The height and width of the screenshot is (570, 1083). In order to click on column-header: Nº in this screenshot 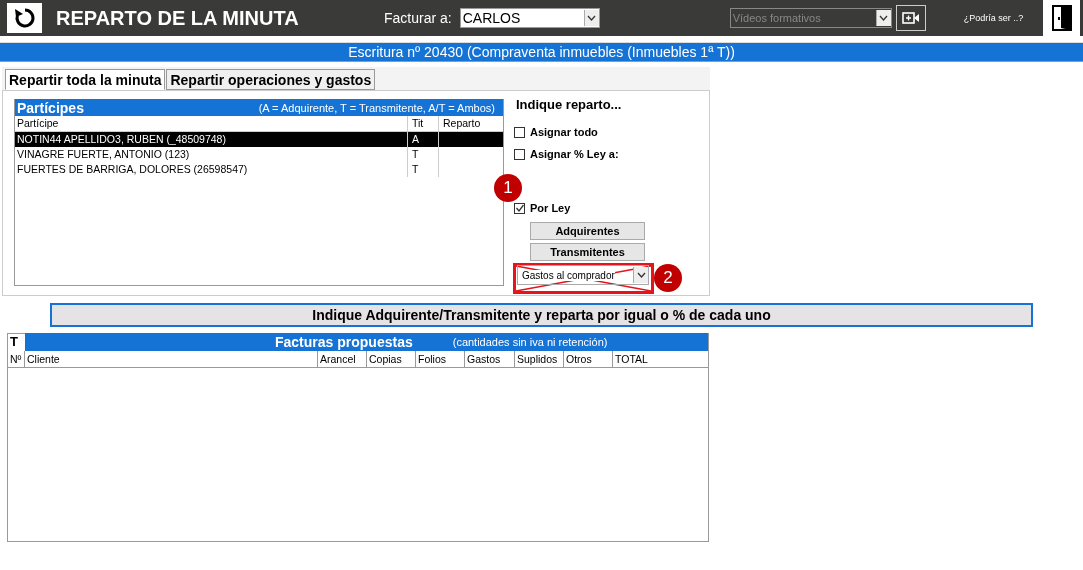, I will do `click(16, 359)`.